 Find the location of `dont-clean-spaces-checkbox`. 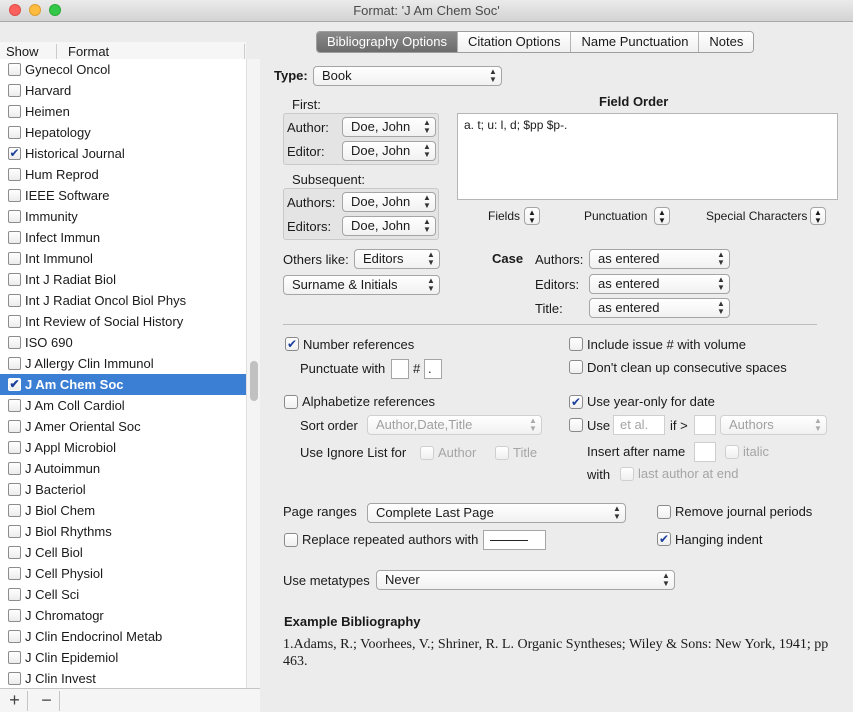

dont-clean-spaces-checkbox is located at coordinates (576, 367).